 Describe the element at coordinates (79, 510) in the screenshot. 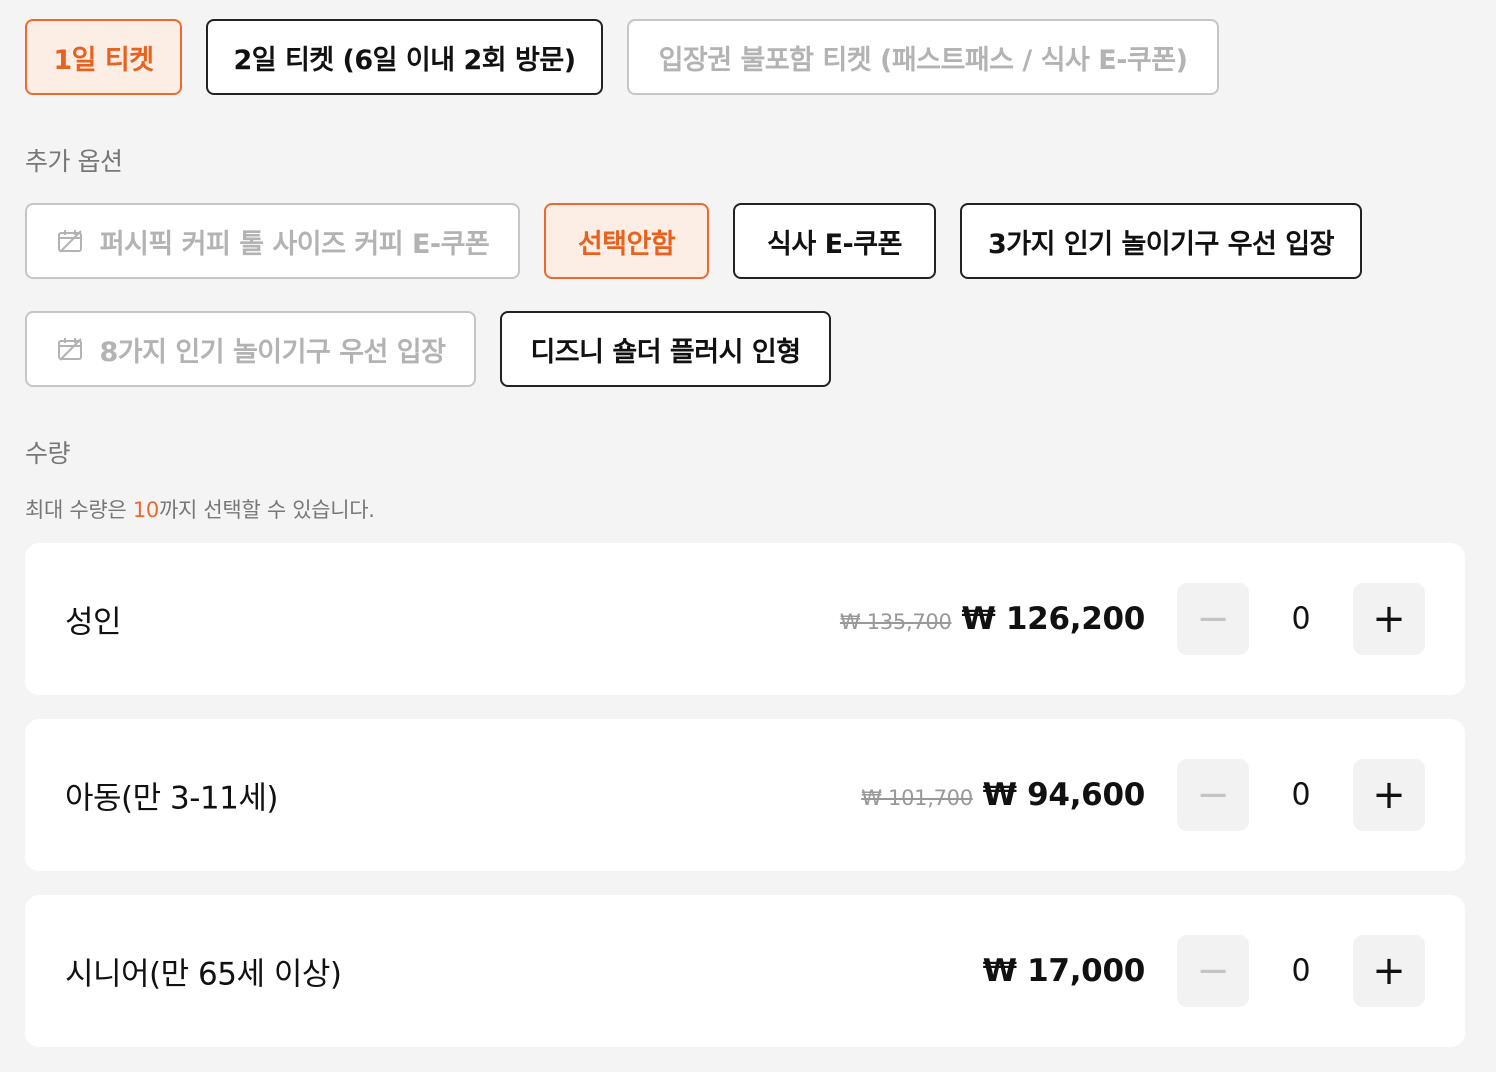

I see `hint-prefix: 최대 수량은` at that location.